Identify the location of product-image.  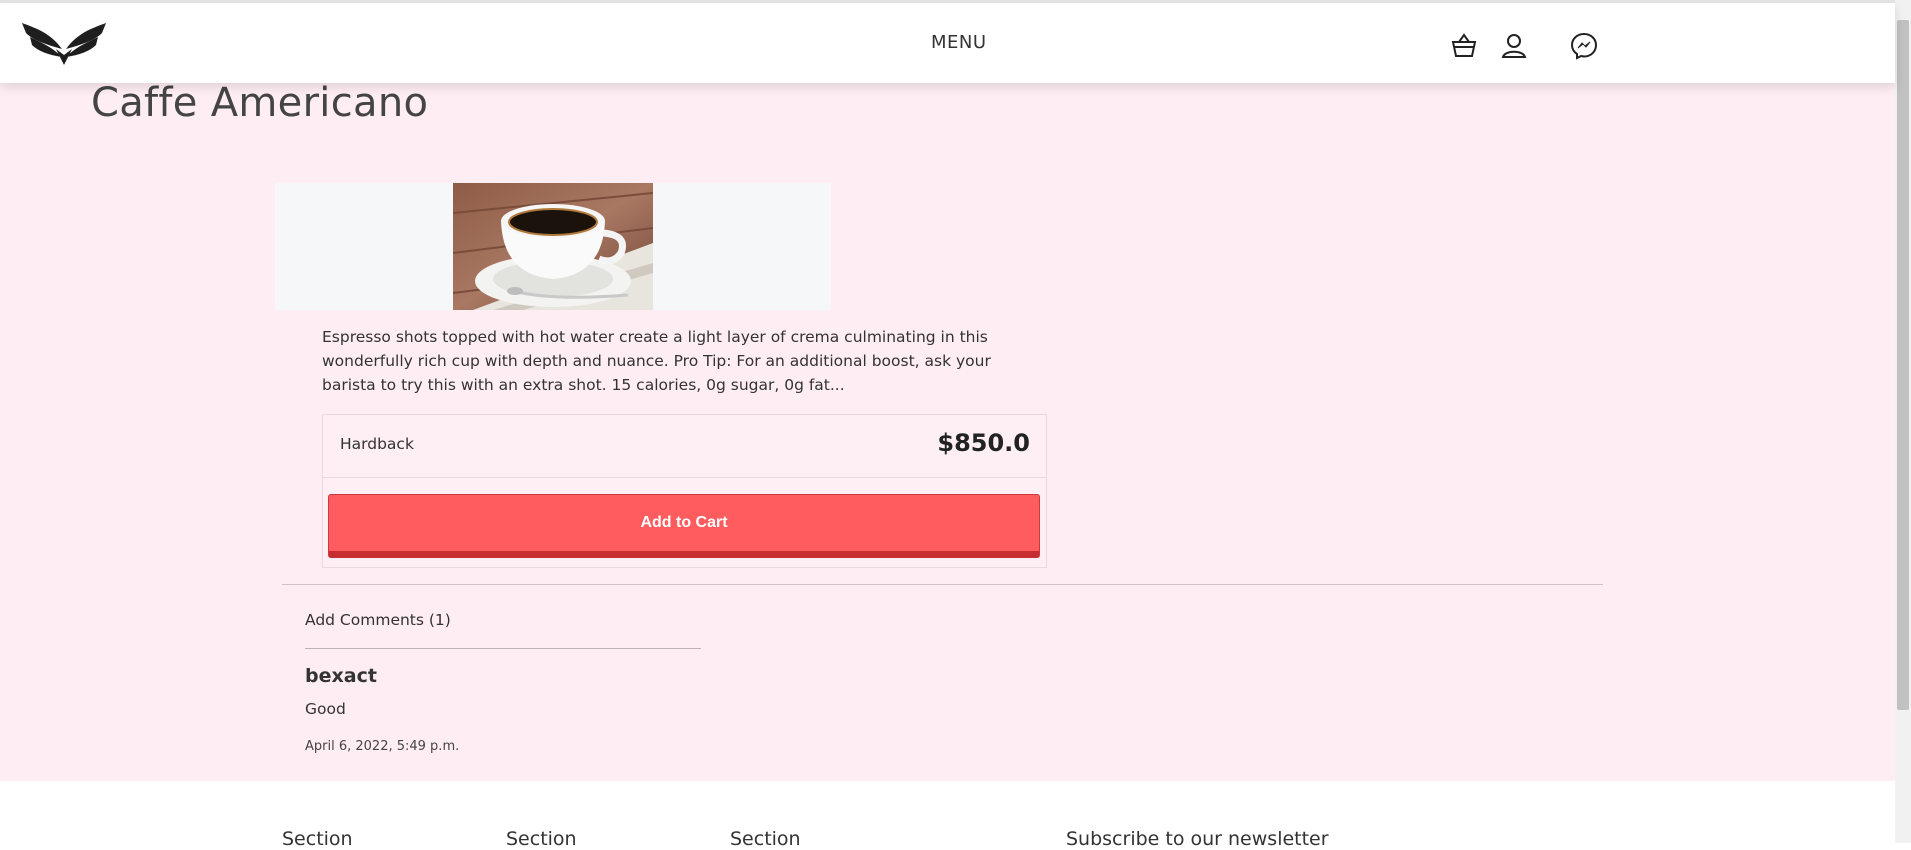
(553, 246).